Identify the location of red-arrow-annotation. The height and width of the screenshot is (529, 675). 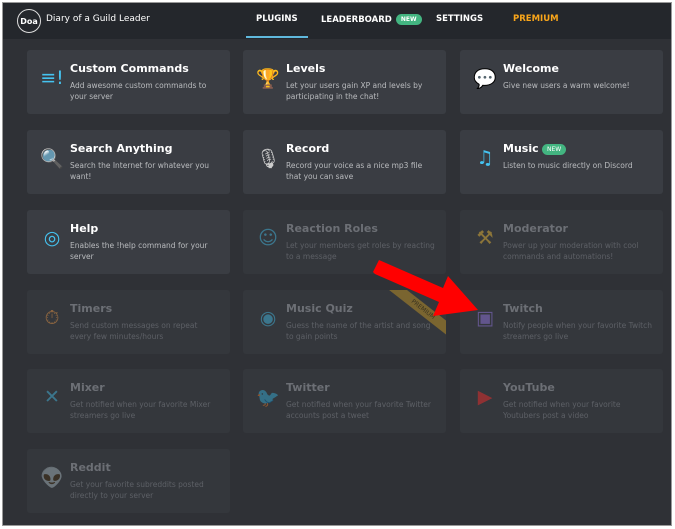
(425, 288).